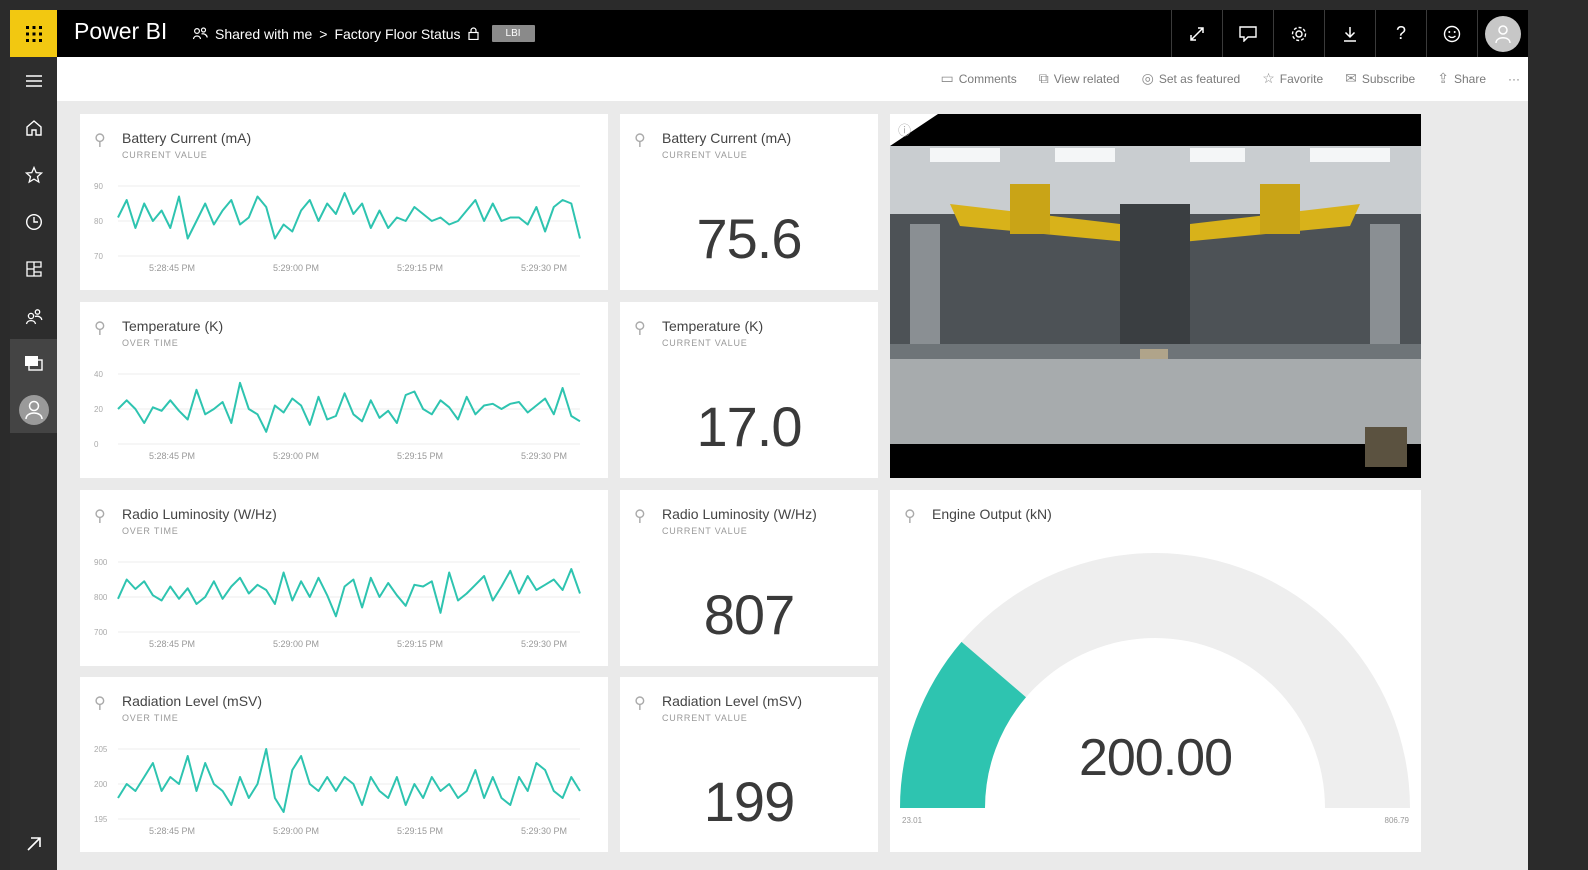  I want to click on y-tick-label: 700, so click(101, 632).